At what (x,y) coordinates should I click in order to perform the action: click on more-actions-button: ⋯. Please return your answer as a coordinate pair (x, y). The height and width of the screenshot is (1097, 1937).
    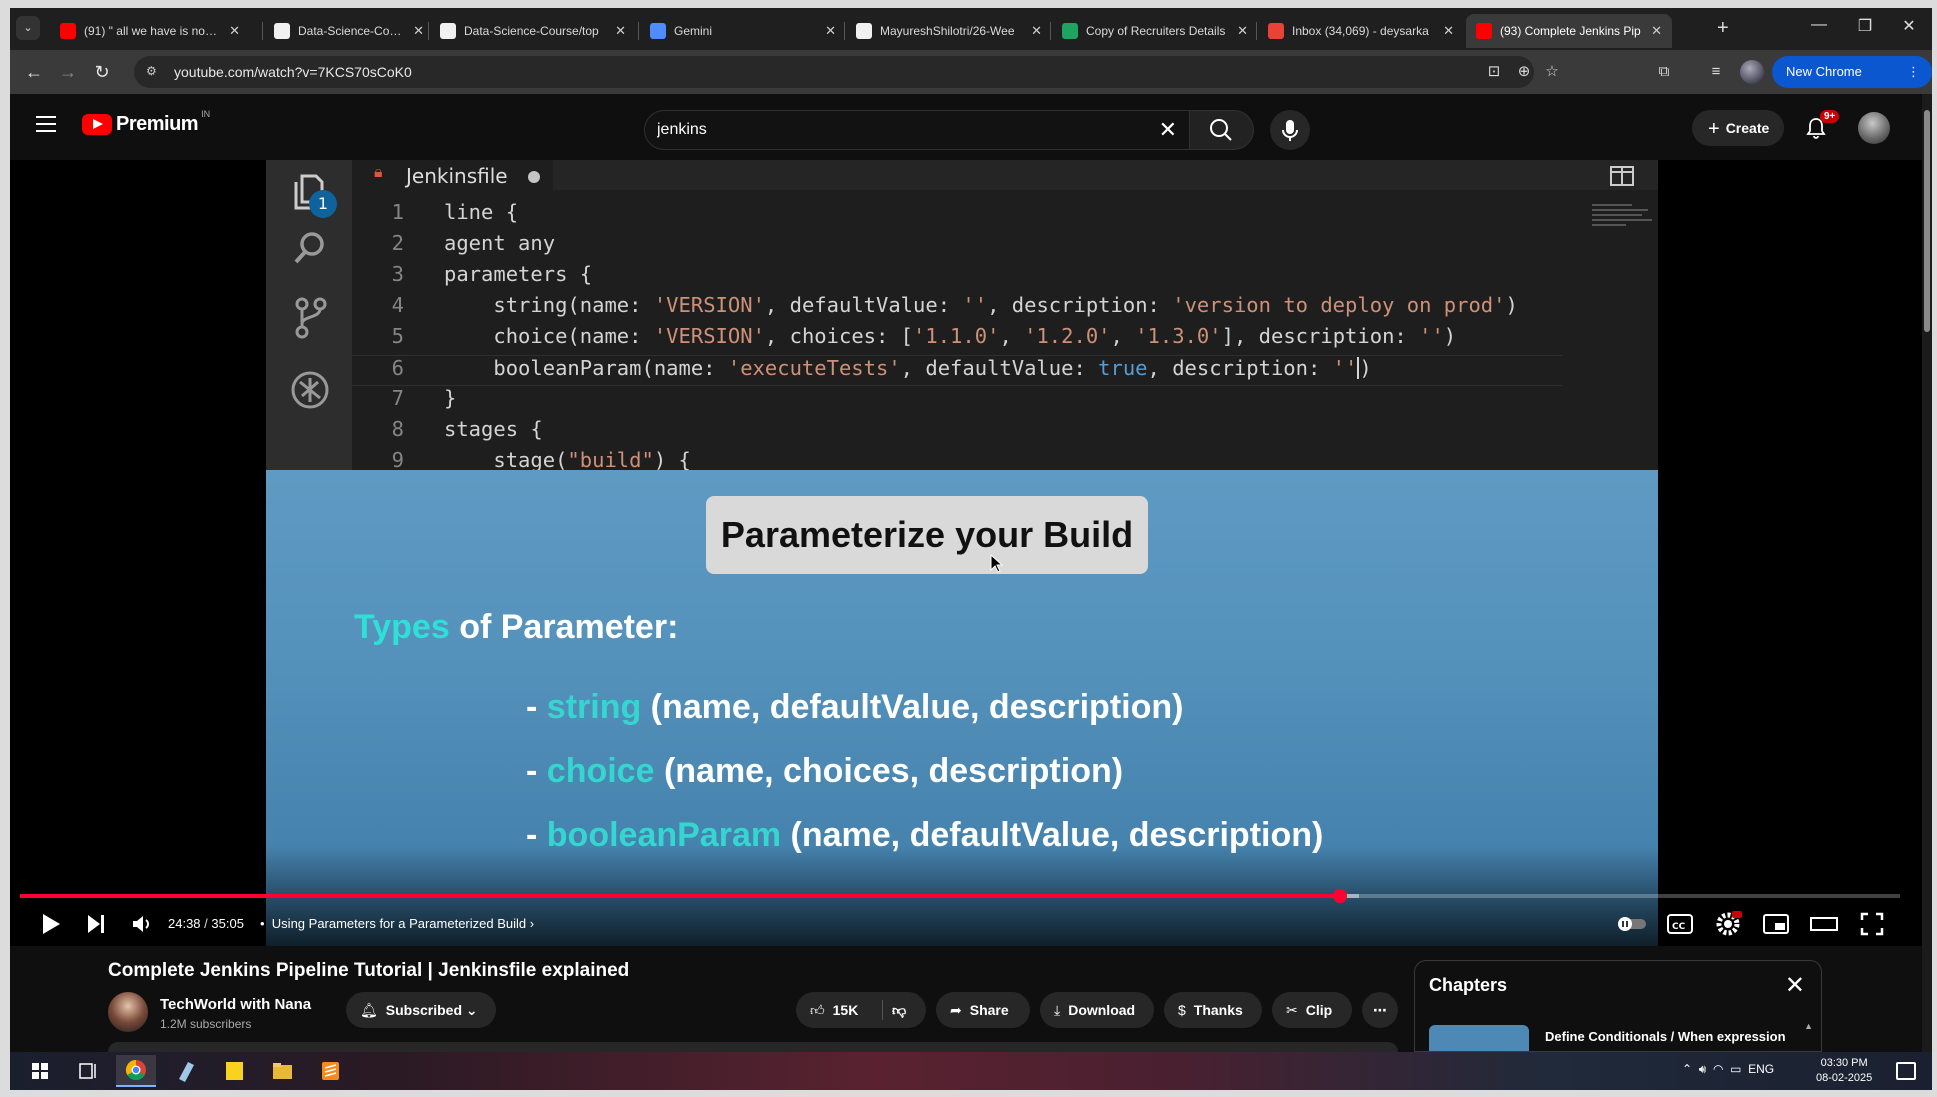
    Looking at the image, I should click on (1380, 1010).